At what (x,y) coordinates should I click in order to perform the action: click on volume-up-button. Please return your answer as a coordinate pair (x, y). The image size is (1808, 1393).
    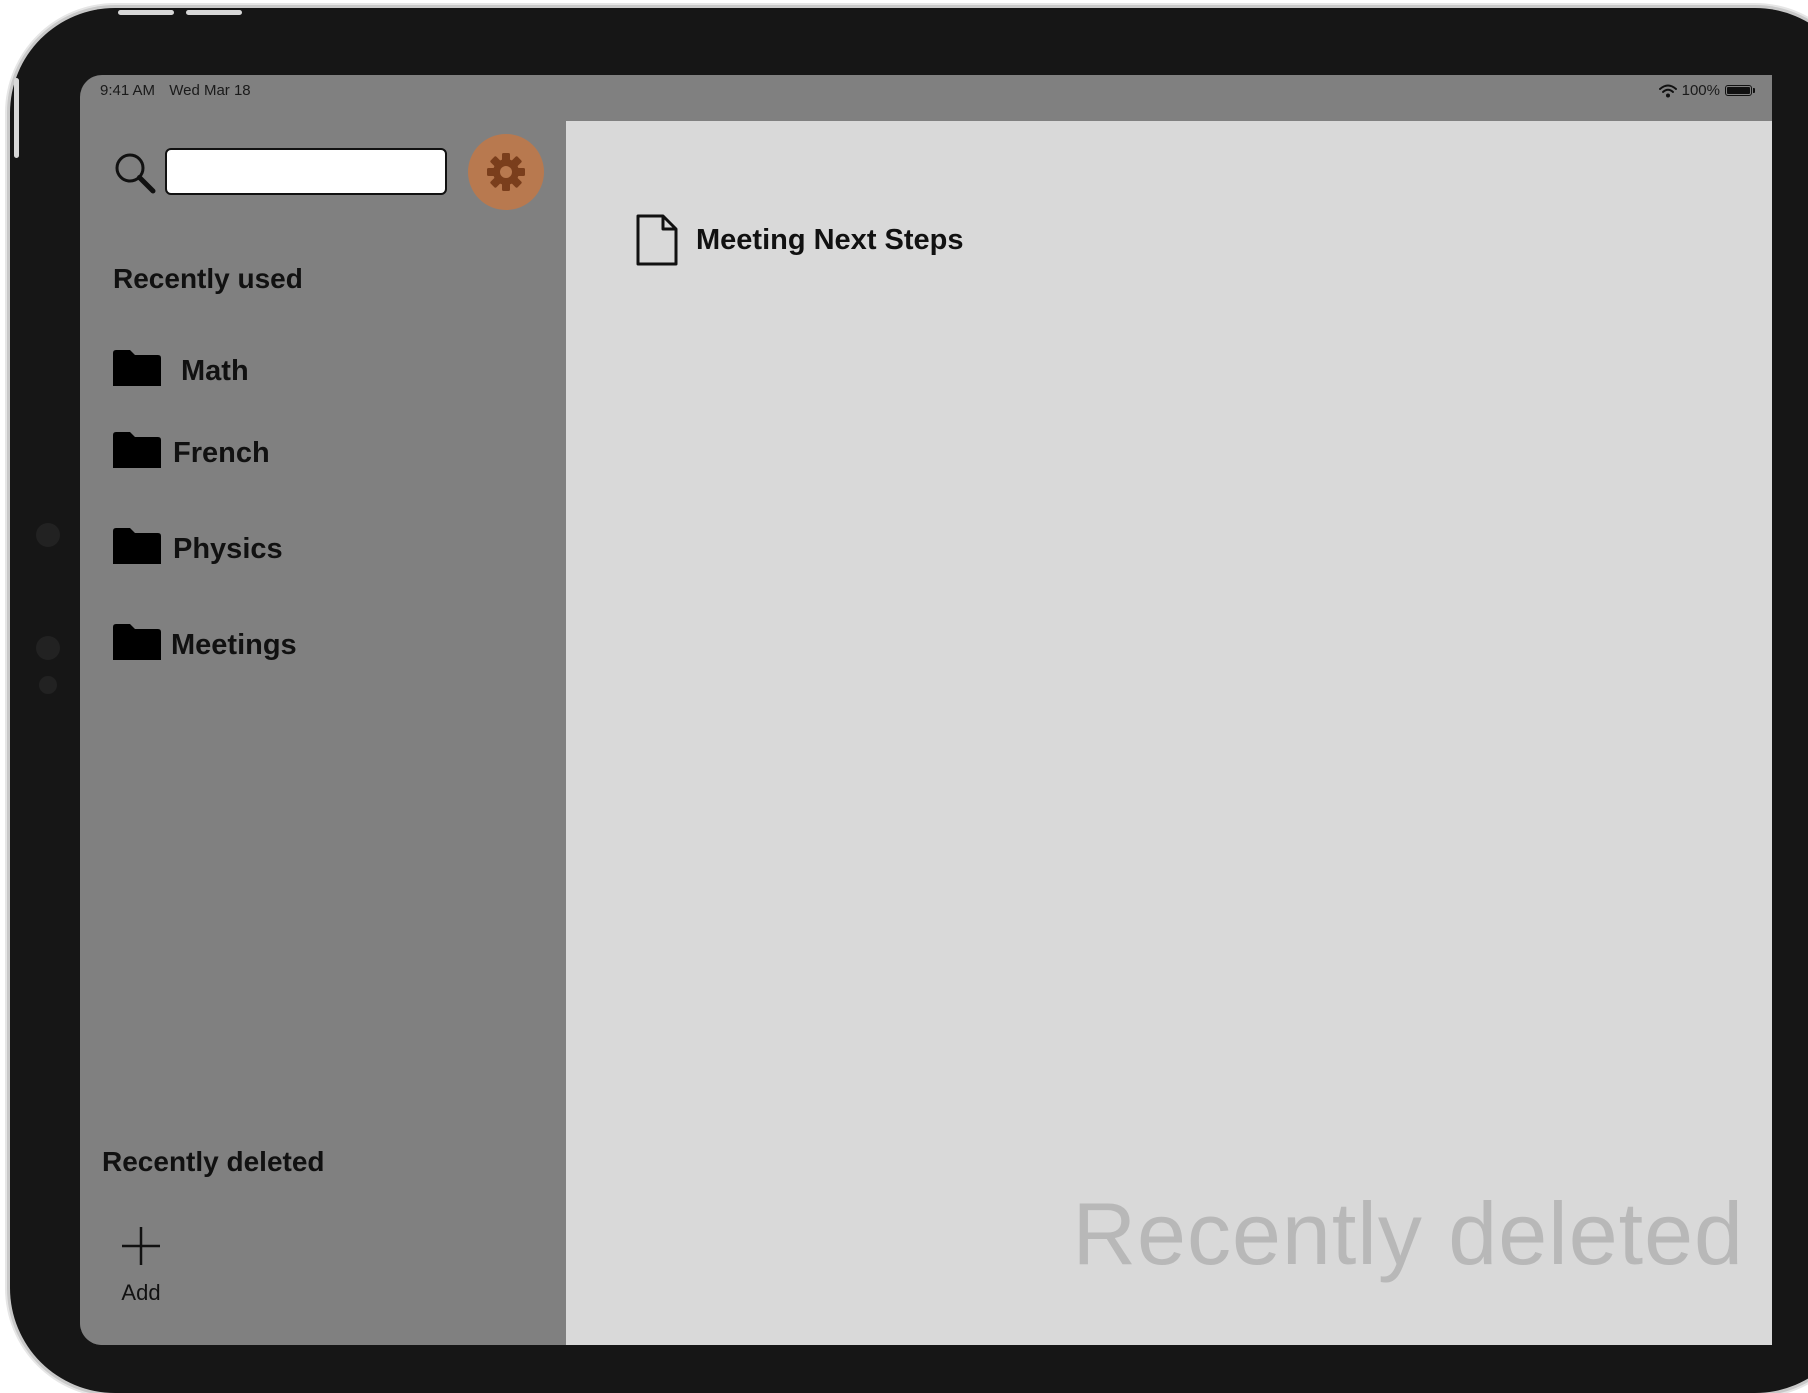
    Looking at the image, I should click on (146, 12).